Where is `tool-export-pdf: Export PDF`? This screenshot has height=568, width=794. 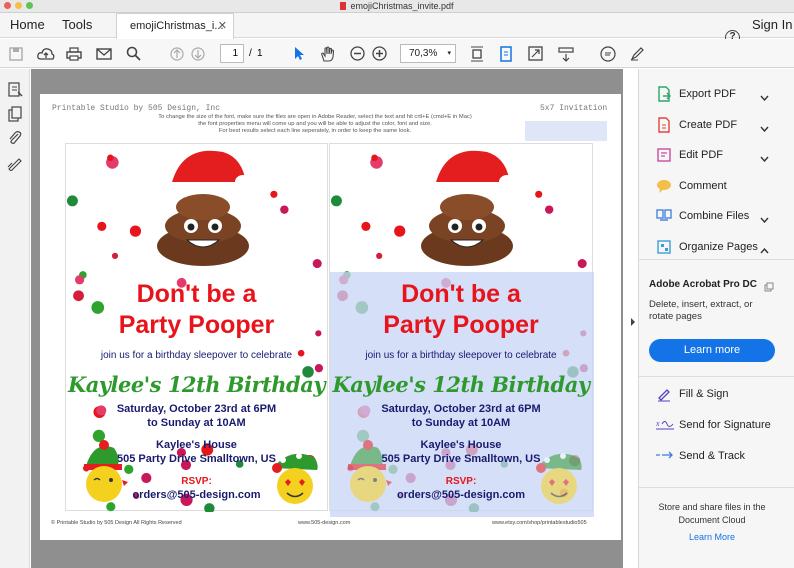 tool-export-pdf: Export PDF is located at coordinates (716, 94).